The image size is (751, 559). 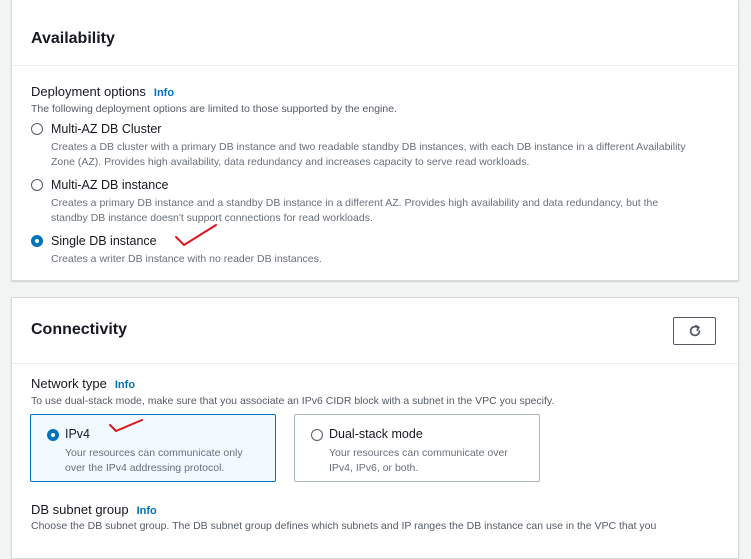 I want to click on option-label: Multi-AZ DB instance, so click(x=110, y=185).